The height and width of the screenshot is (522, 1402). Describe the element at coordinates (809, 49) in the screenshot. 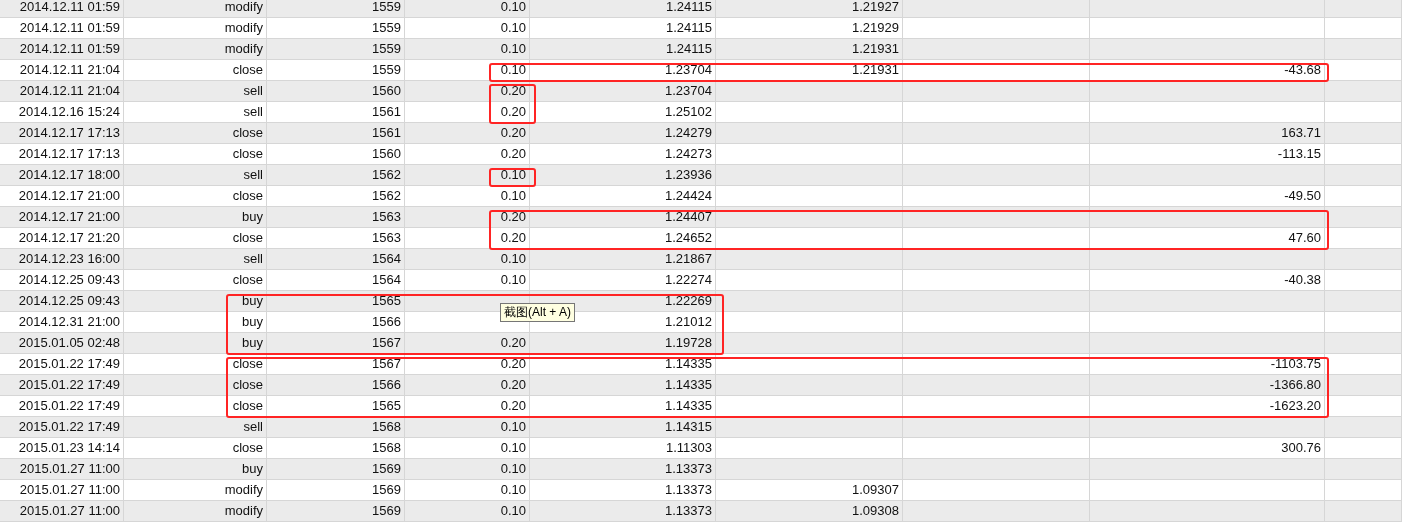

I see `table-cell: 1.21931` at that location.